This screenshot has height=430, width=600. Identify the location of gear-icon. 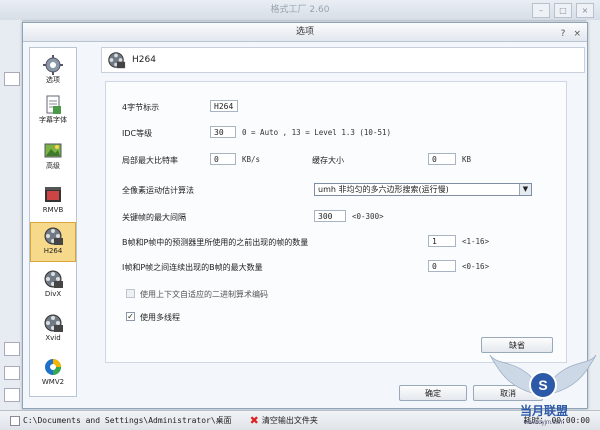
(53, 65).